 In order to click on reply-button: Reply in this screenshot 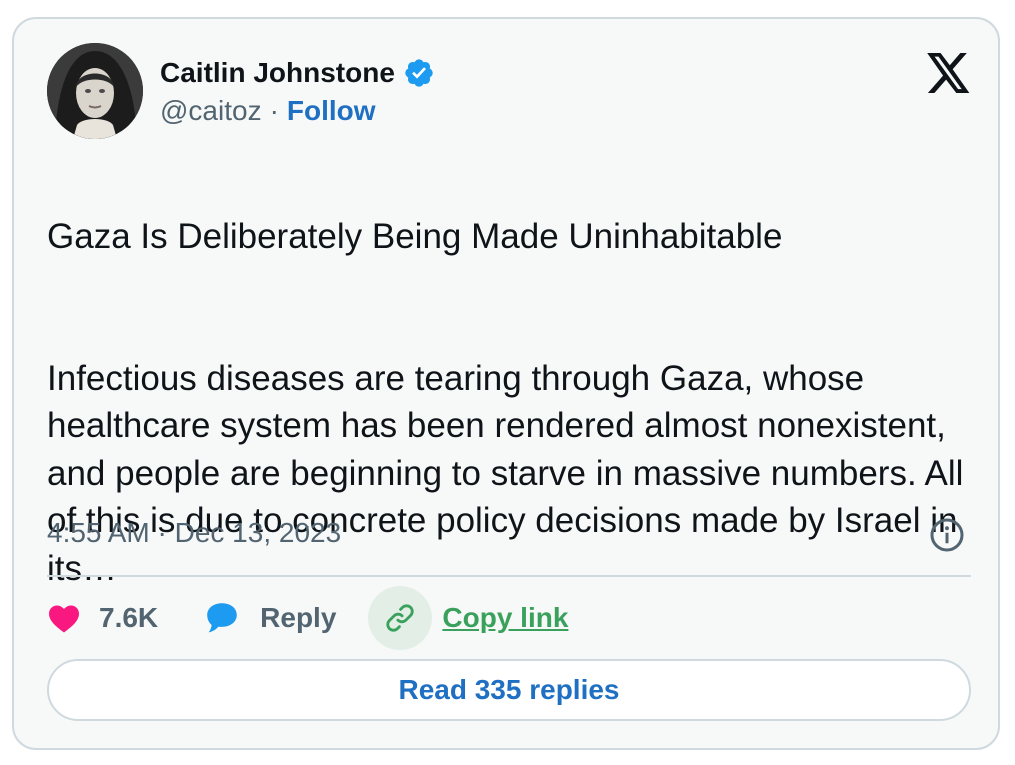, I will do `click(270, 618)`.